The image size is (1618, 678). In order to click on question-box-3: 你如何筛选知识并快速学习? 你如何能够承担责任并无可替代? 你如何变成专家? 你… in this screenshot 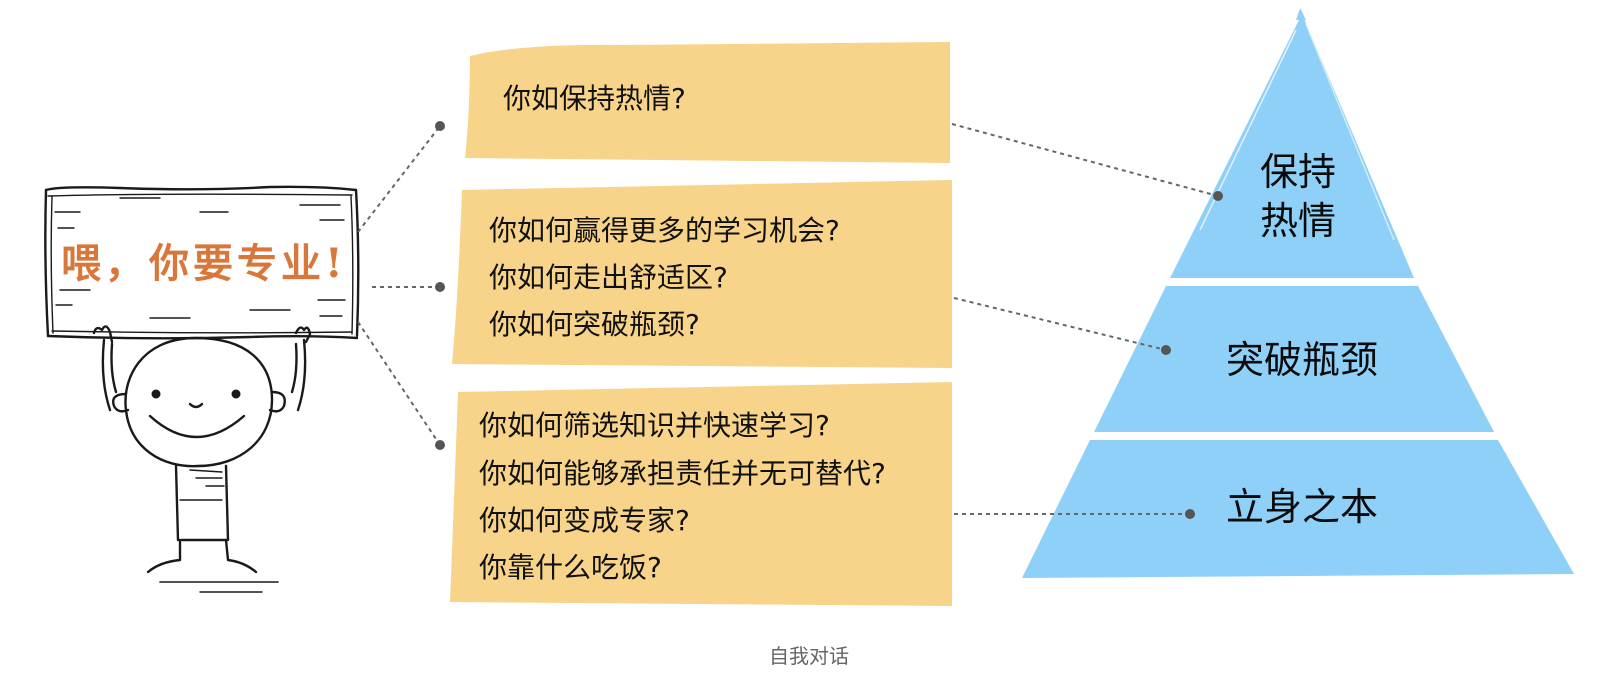, I will do `click(701, 494)`.